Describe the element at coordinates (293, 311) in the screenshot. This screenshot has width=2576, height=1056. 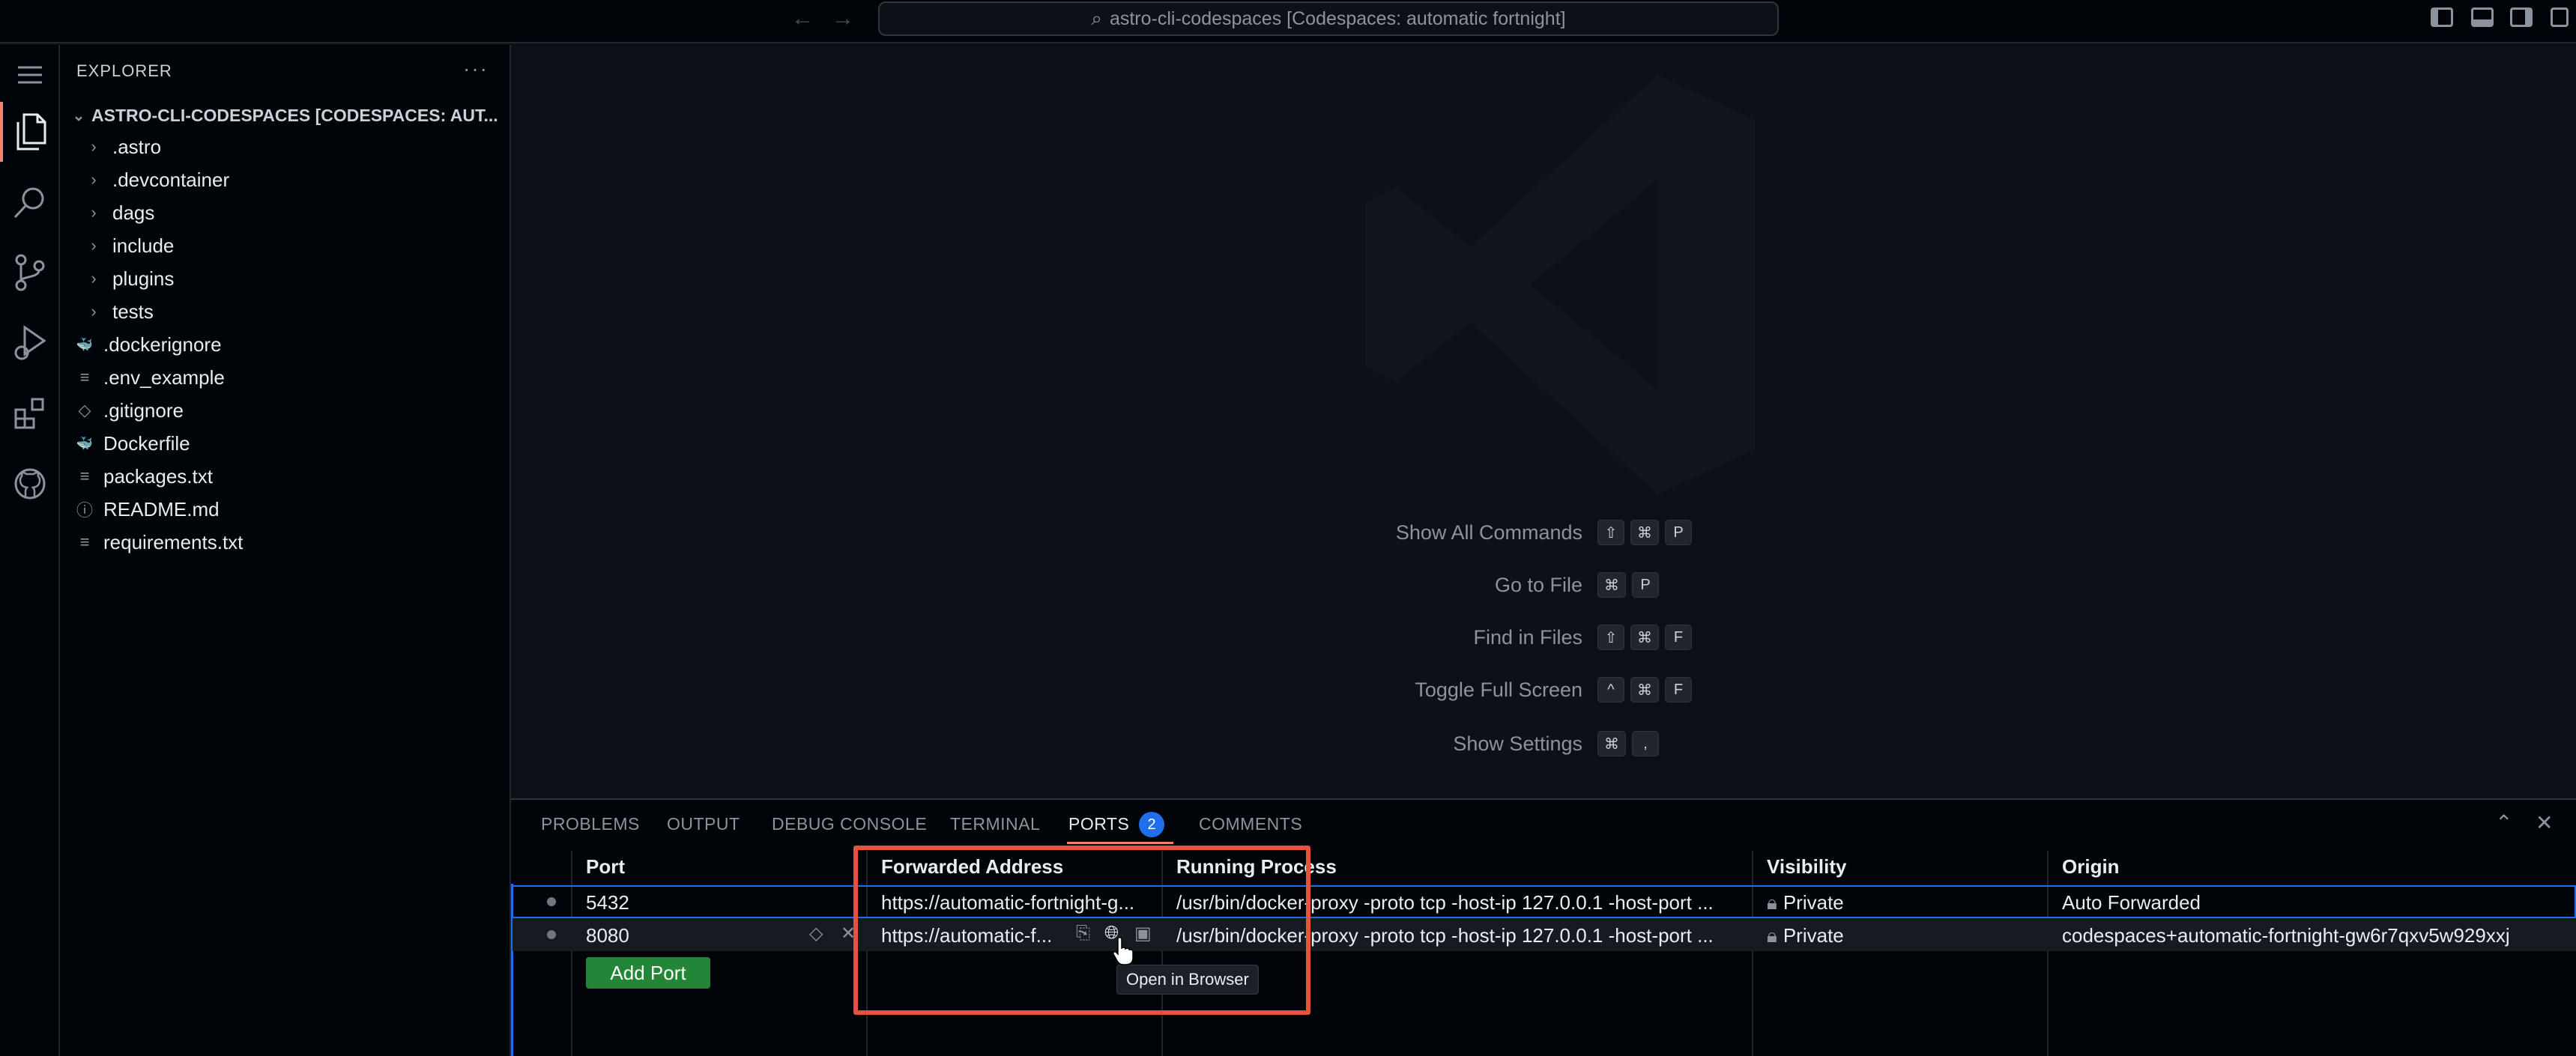
I see `tree-item-tests: › tests` at that location.